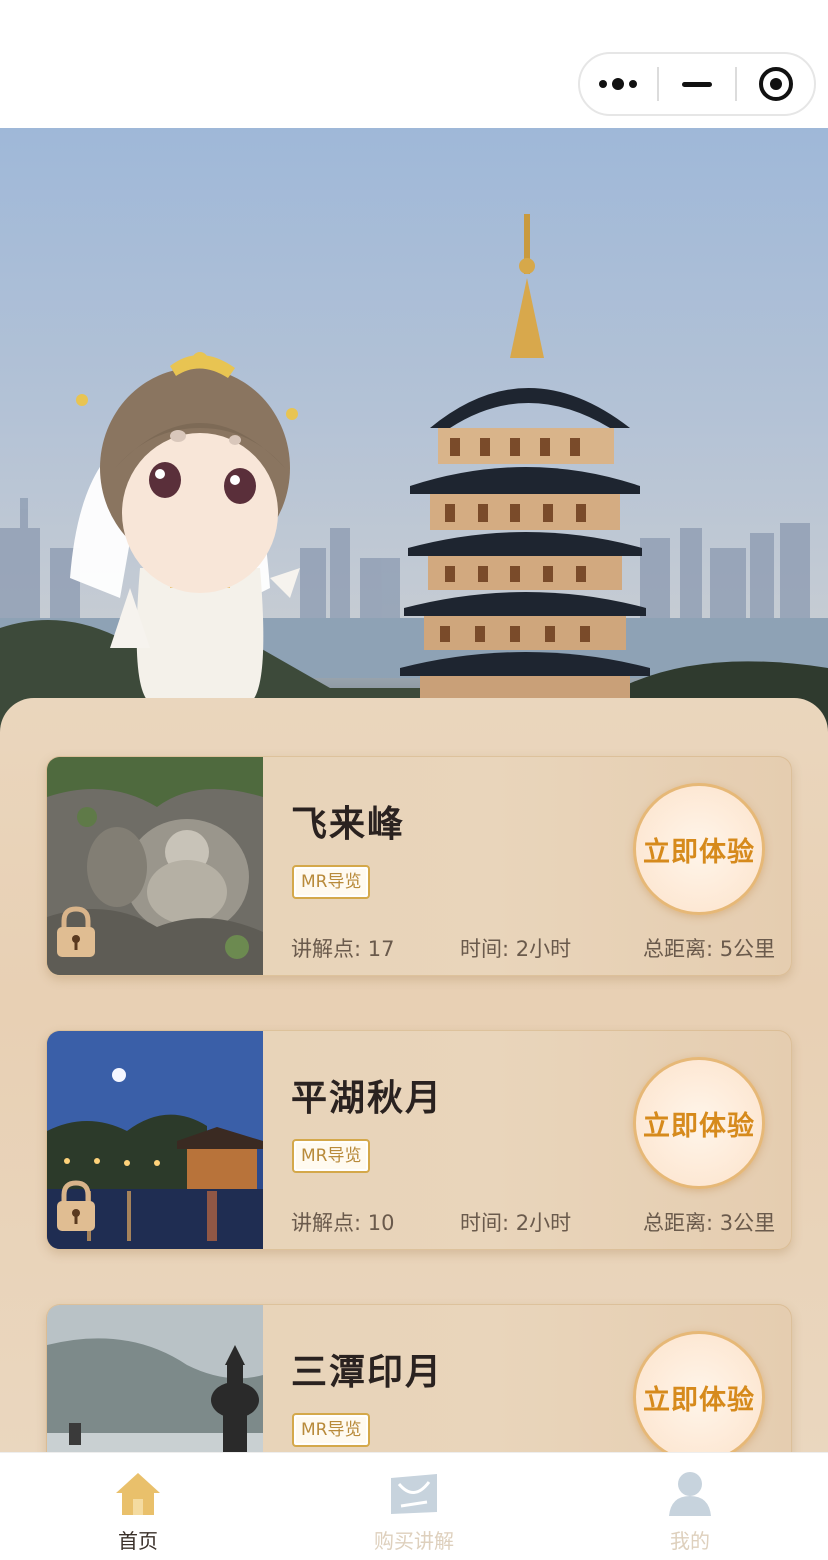  What do you see at coordinates (709, 949) in the screenshot?
I see `spot-distance: 总距离: 5公里` at bounding box center [709, 949].